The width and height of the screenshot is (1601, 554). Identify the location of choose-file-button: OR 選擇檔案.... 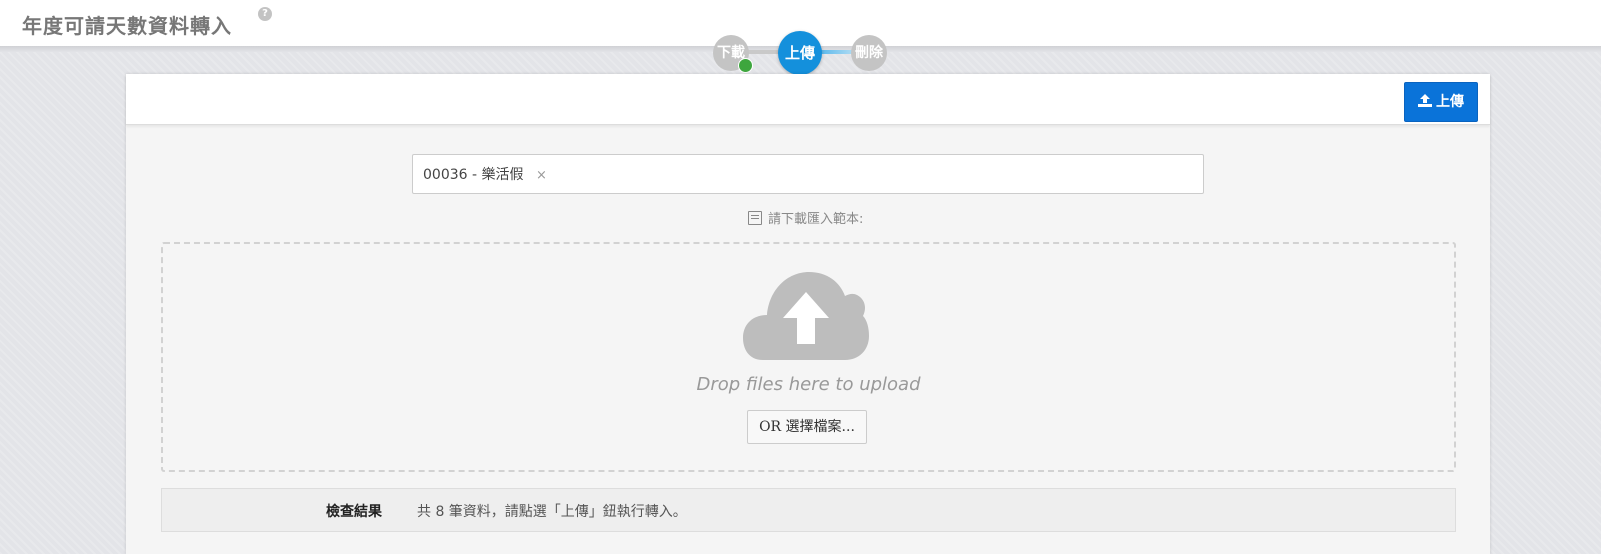
(807, 427).